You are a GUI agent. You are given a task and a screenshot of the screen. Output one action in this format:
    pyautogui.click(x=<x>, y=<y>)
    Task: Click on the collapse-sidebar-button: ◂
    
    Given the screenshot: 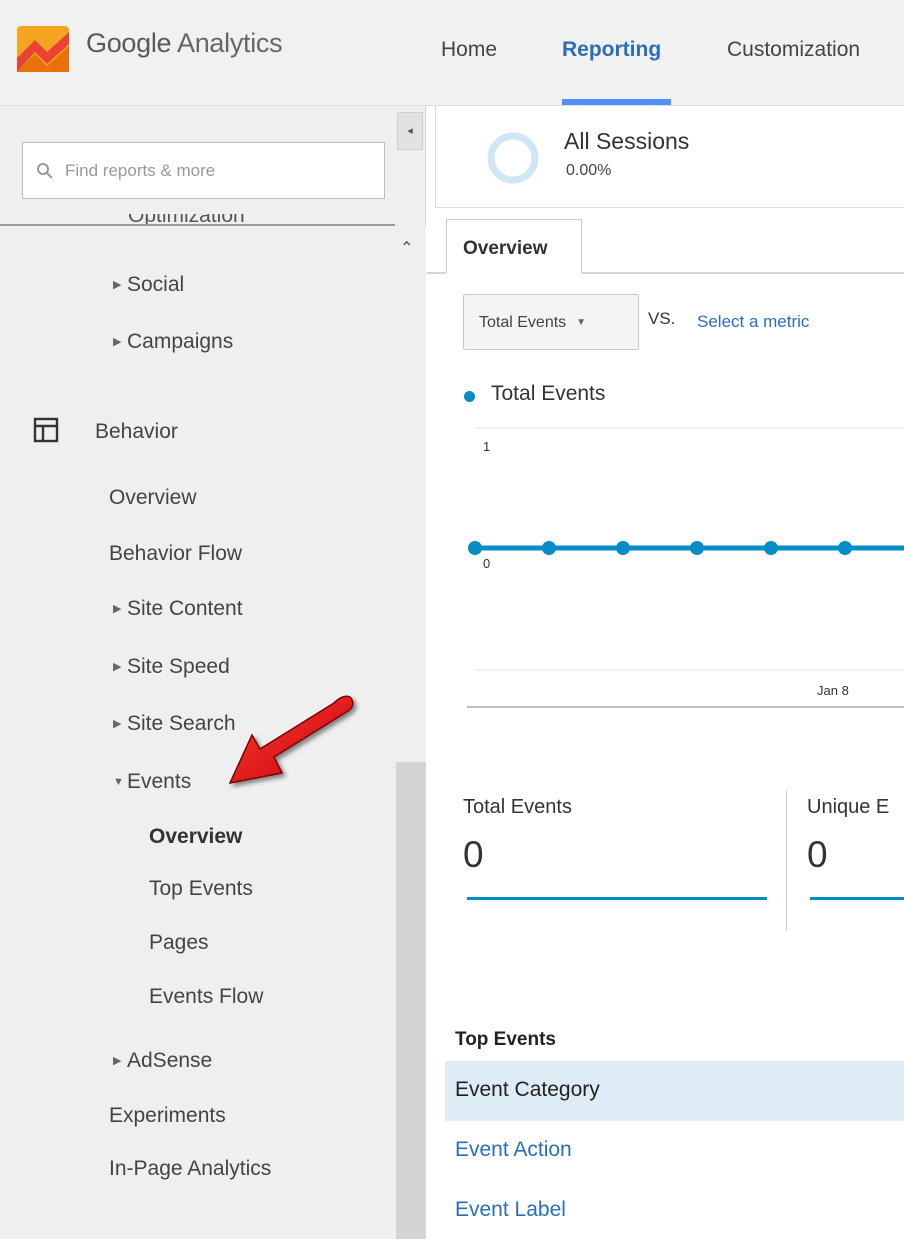 What is the action you would take?
    pyautogui.click(x=410, y=131)
    